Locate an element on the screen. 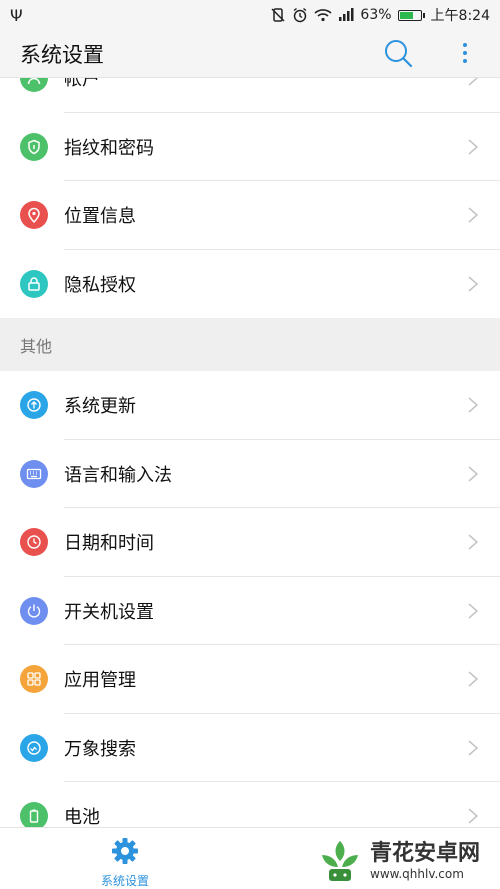 Image resolution: width=500 pixels, height=889 pixels. list-item-power-schedule: 开关机设置 is located at coordinates (250, 611).